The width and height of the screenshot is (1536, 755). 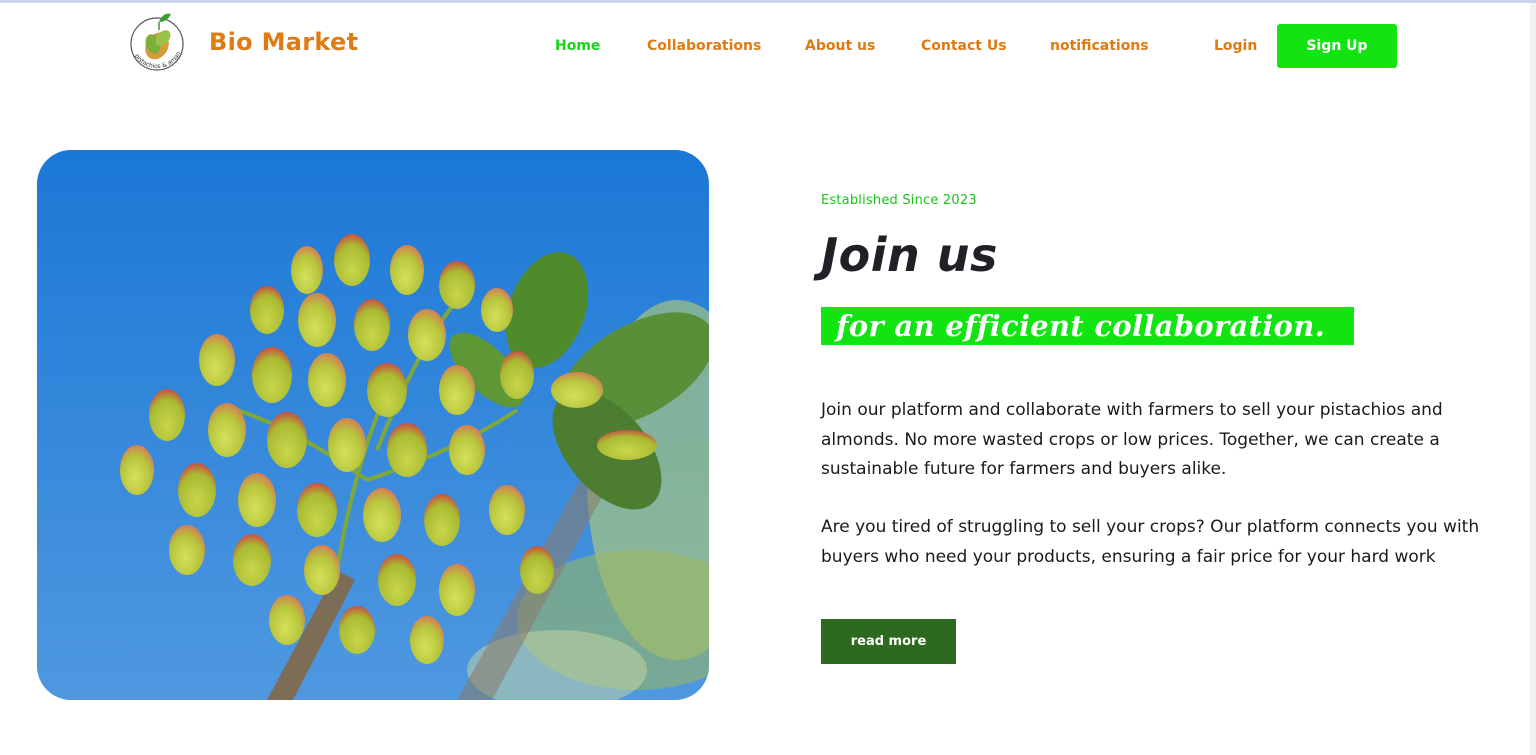 What do you see at coordinates (909, 255) in the screenshot?
I see `hero-title: Join us` at bounding box center [909, 255].